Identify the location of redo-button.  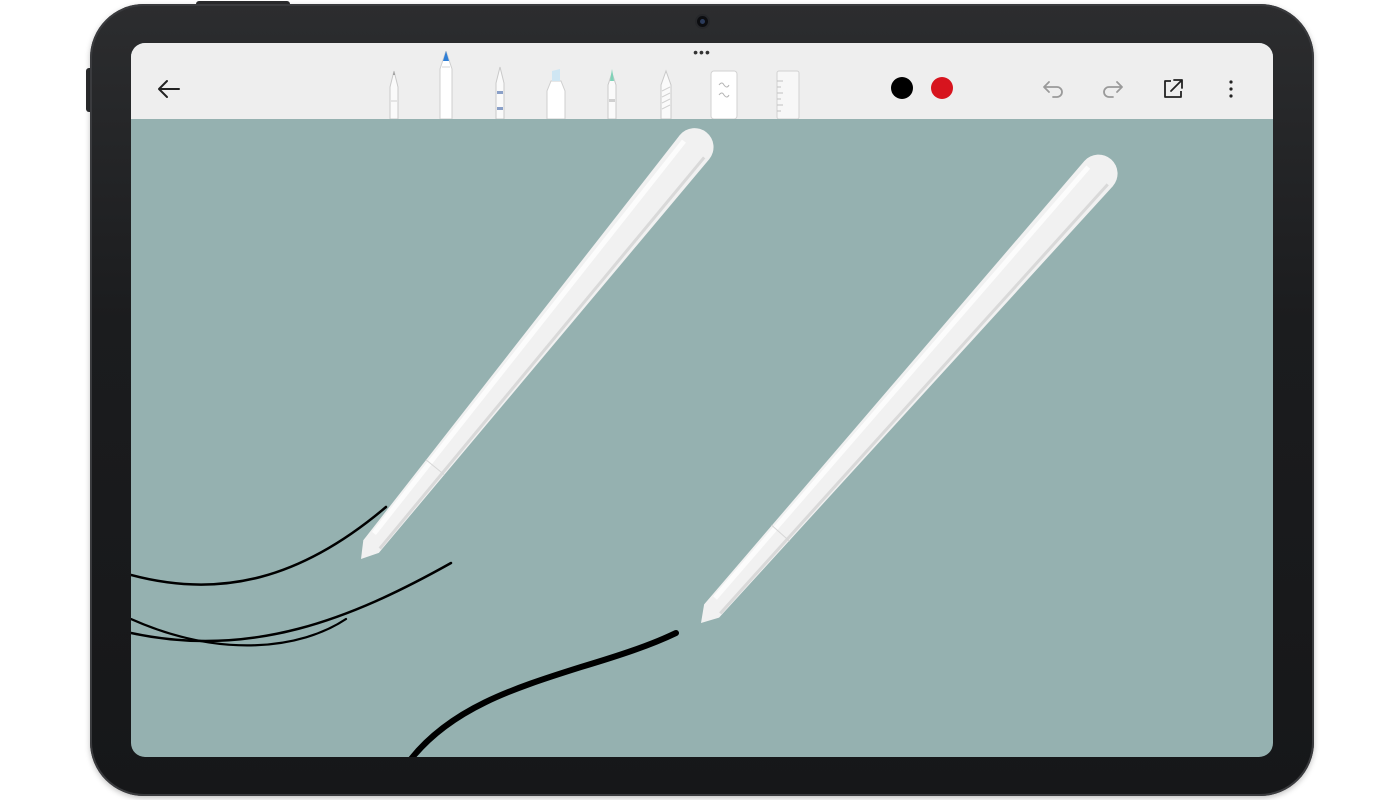
(1113, 89).